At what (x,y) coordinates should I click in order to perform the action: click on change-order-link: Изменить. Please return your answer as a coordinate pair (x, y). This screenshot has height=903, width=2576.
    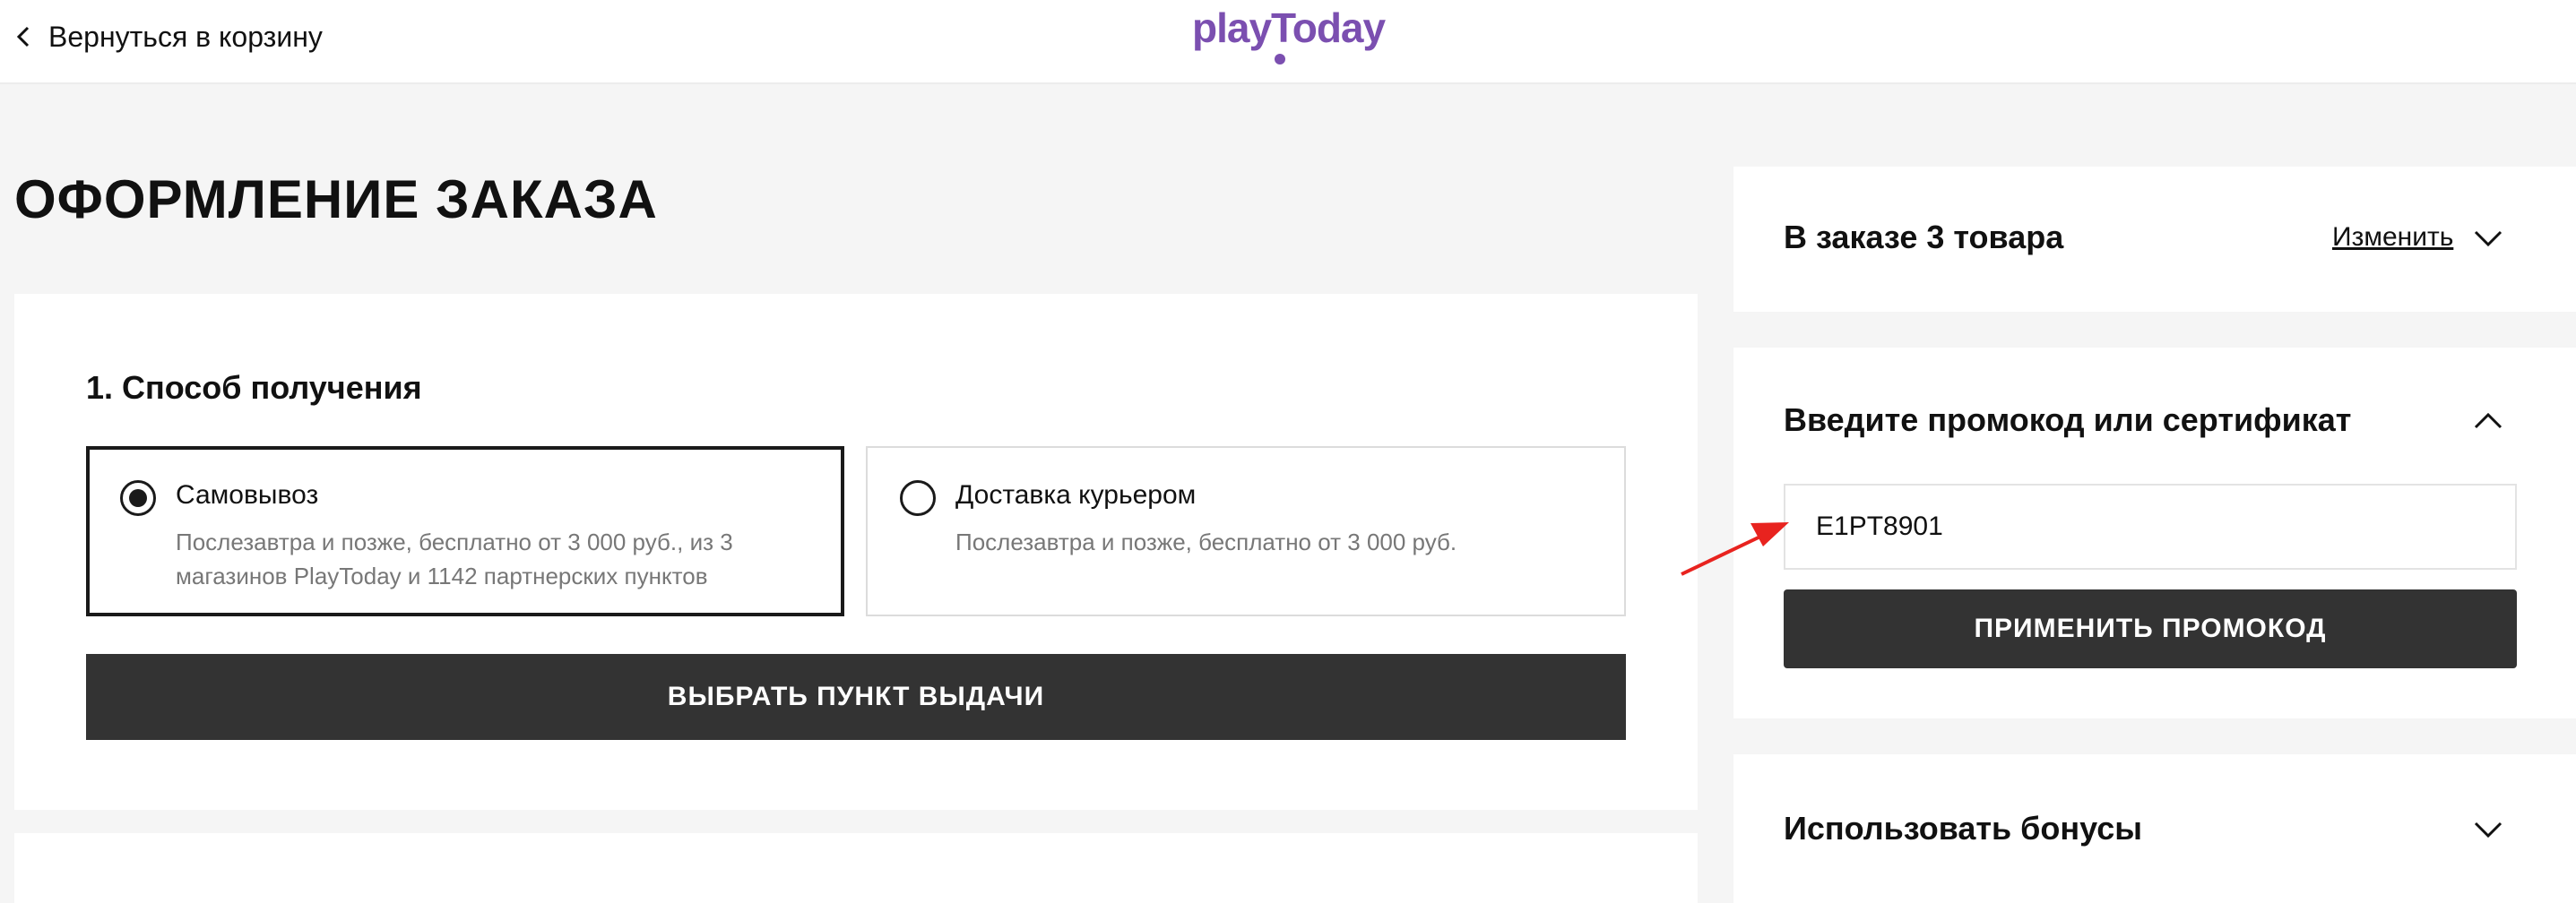
    Looking at the image, I should click on (2392, 237).